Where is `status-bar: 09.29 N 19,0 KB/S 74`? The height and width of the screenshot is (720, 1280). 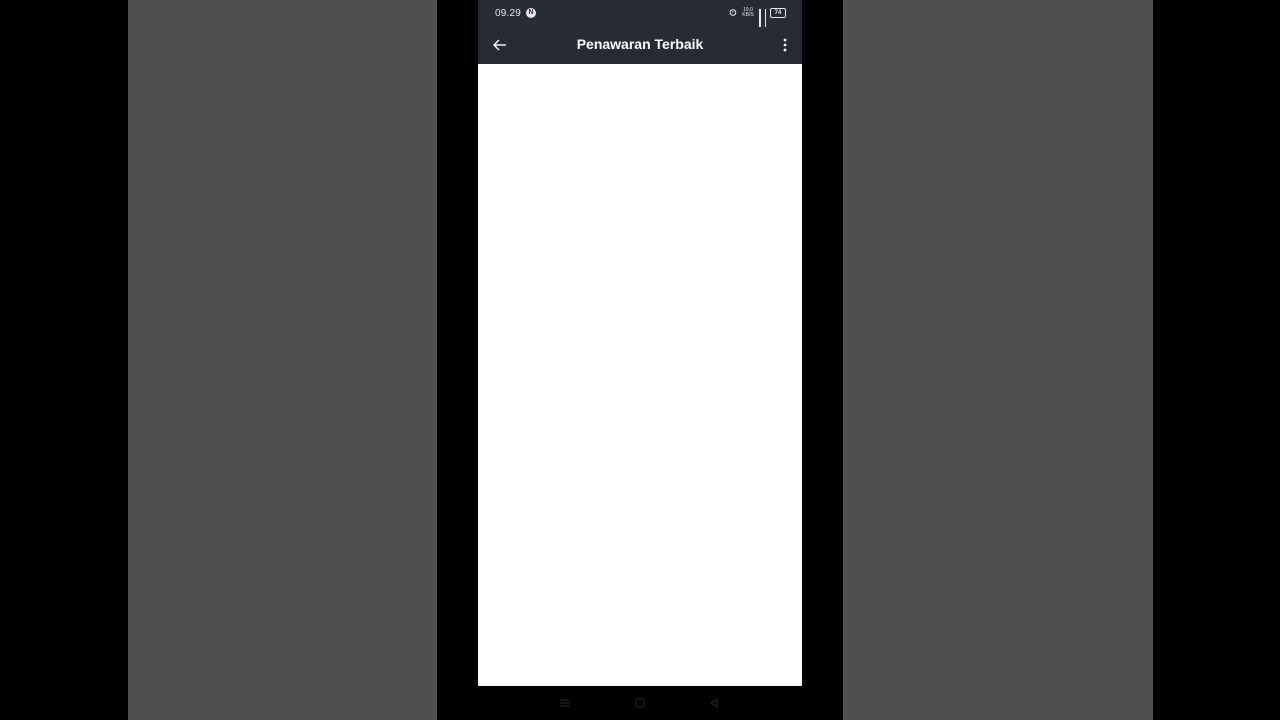
status-bar: 09.29 N 19,0 KB/S 74 is located at coordinates (640, 14).